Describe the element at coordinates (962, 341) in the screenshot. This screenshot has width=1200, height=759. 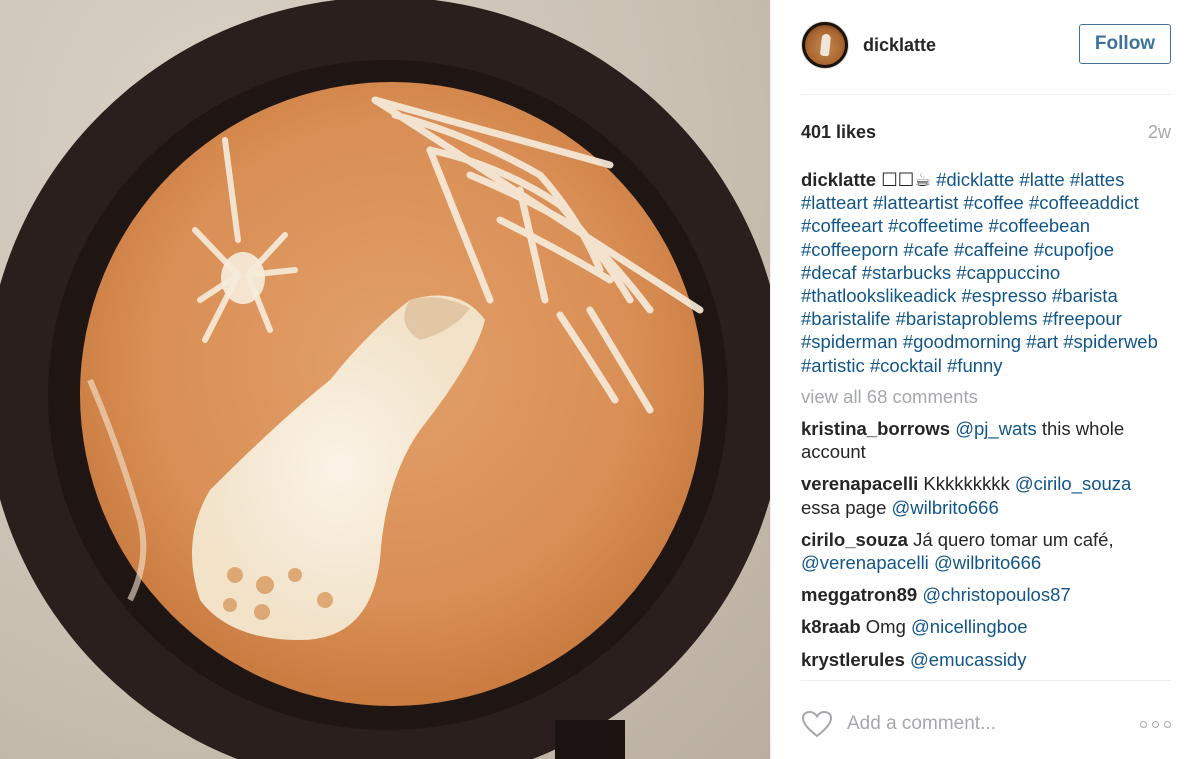
I see `hashtag-link: #goodmorning` at that location.